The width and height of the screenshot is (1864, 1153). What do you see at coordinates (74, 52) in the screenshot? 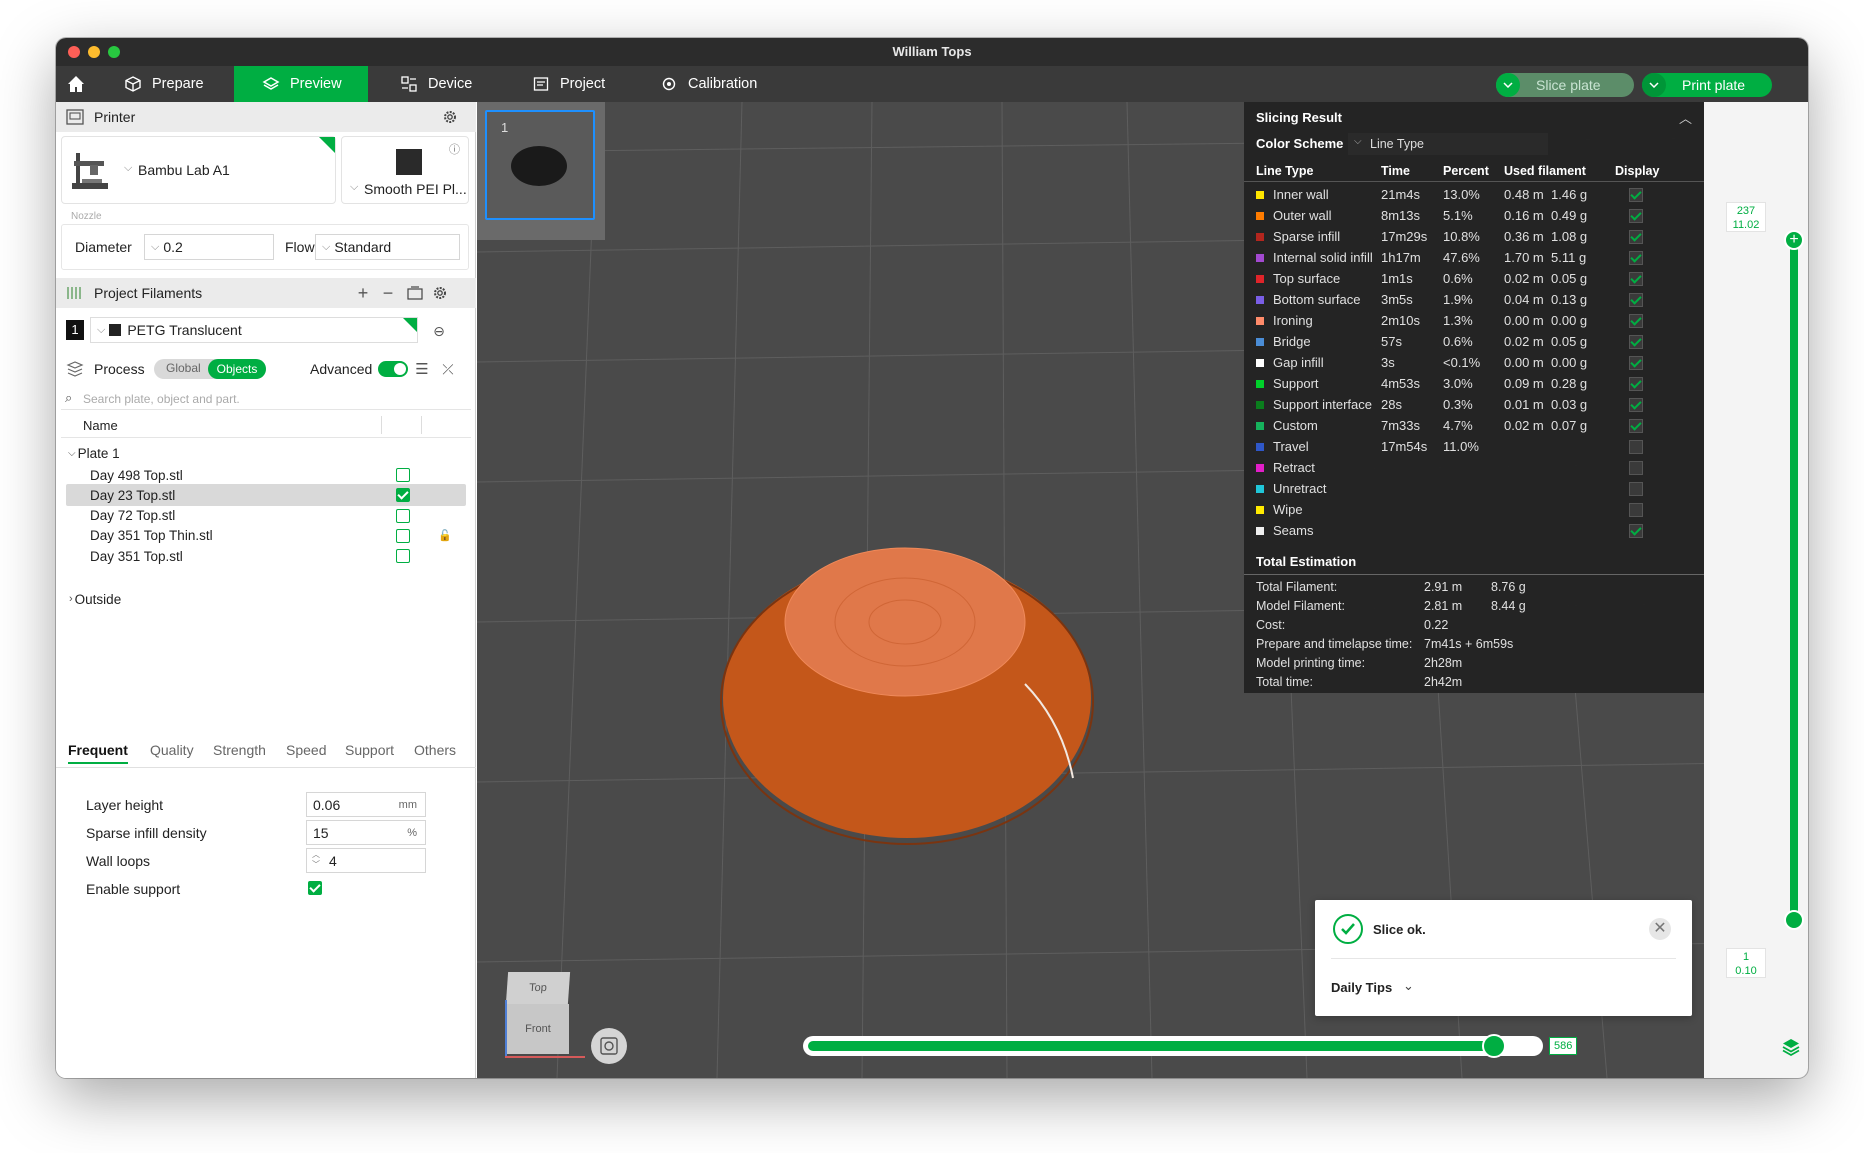
I see `close-window-button` at bounding box center [74, 52].